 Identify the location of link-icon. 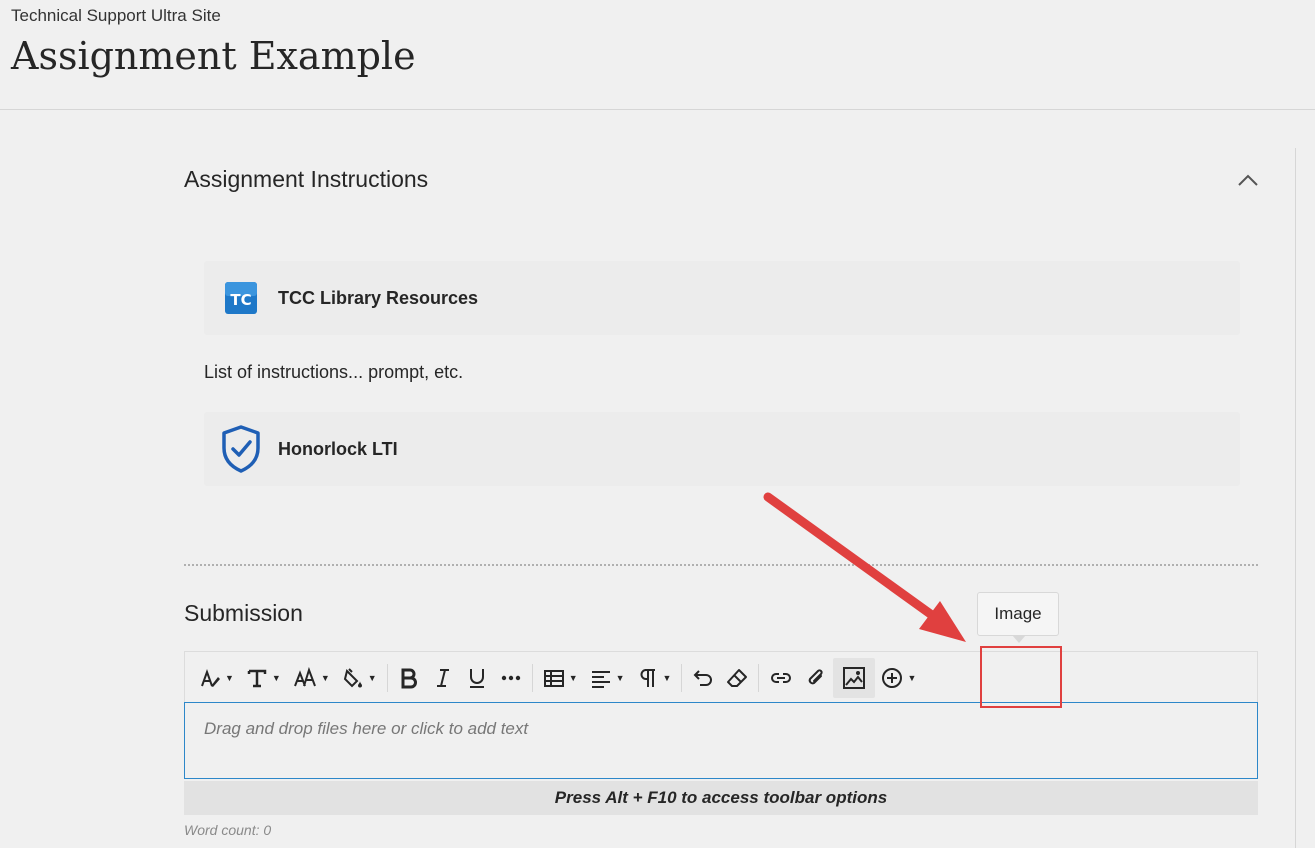
(781, 677).